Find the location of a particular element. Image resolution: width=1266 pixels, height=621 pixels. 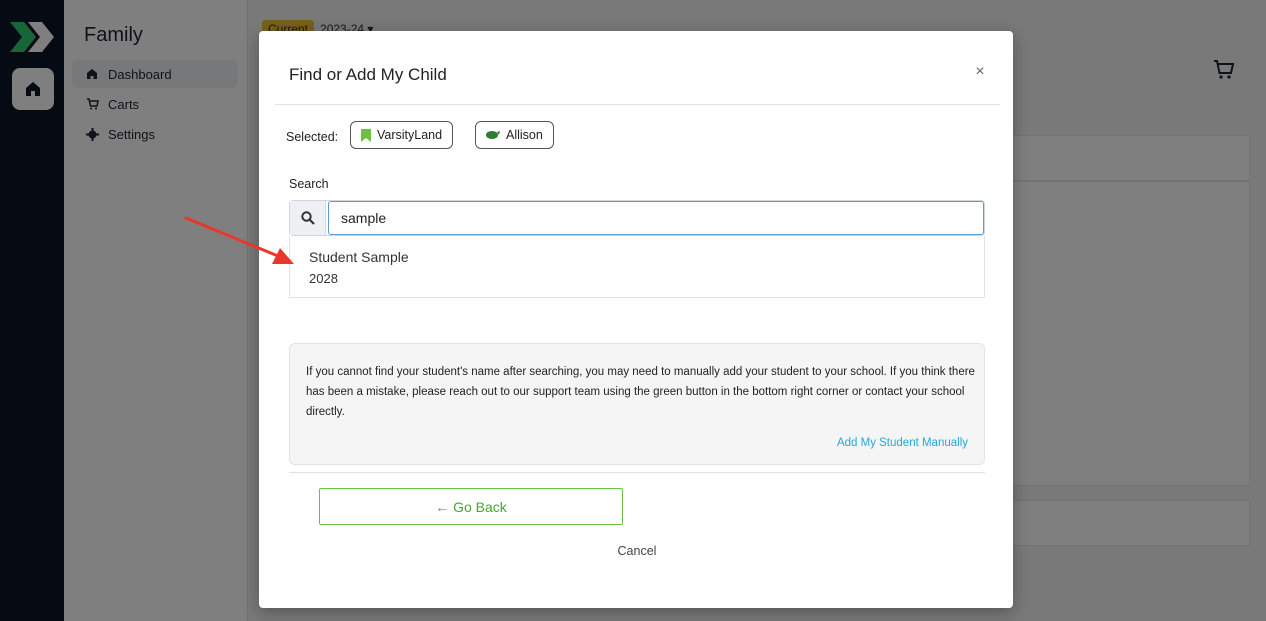

mascot-icon is located at coordinates (493, 135).